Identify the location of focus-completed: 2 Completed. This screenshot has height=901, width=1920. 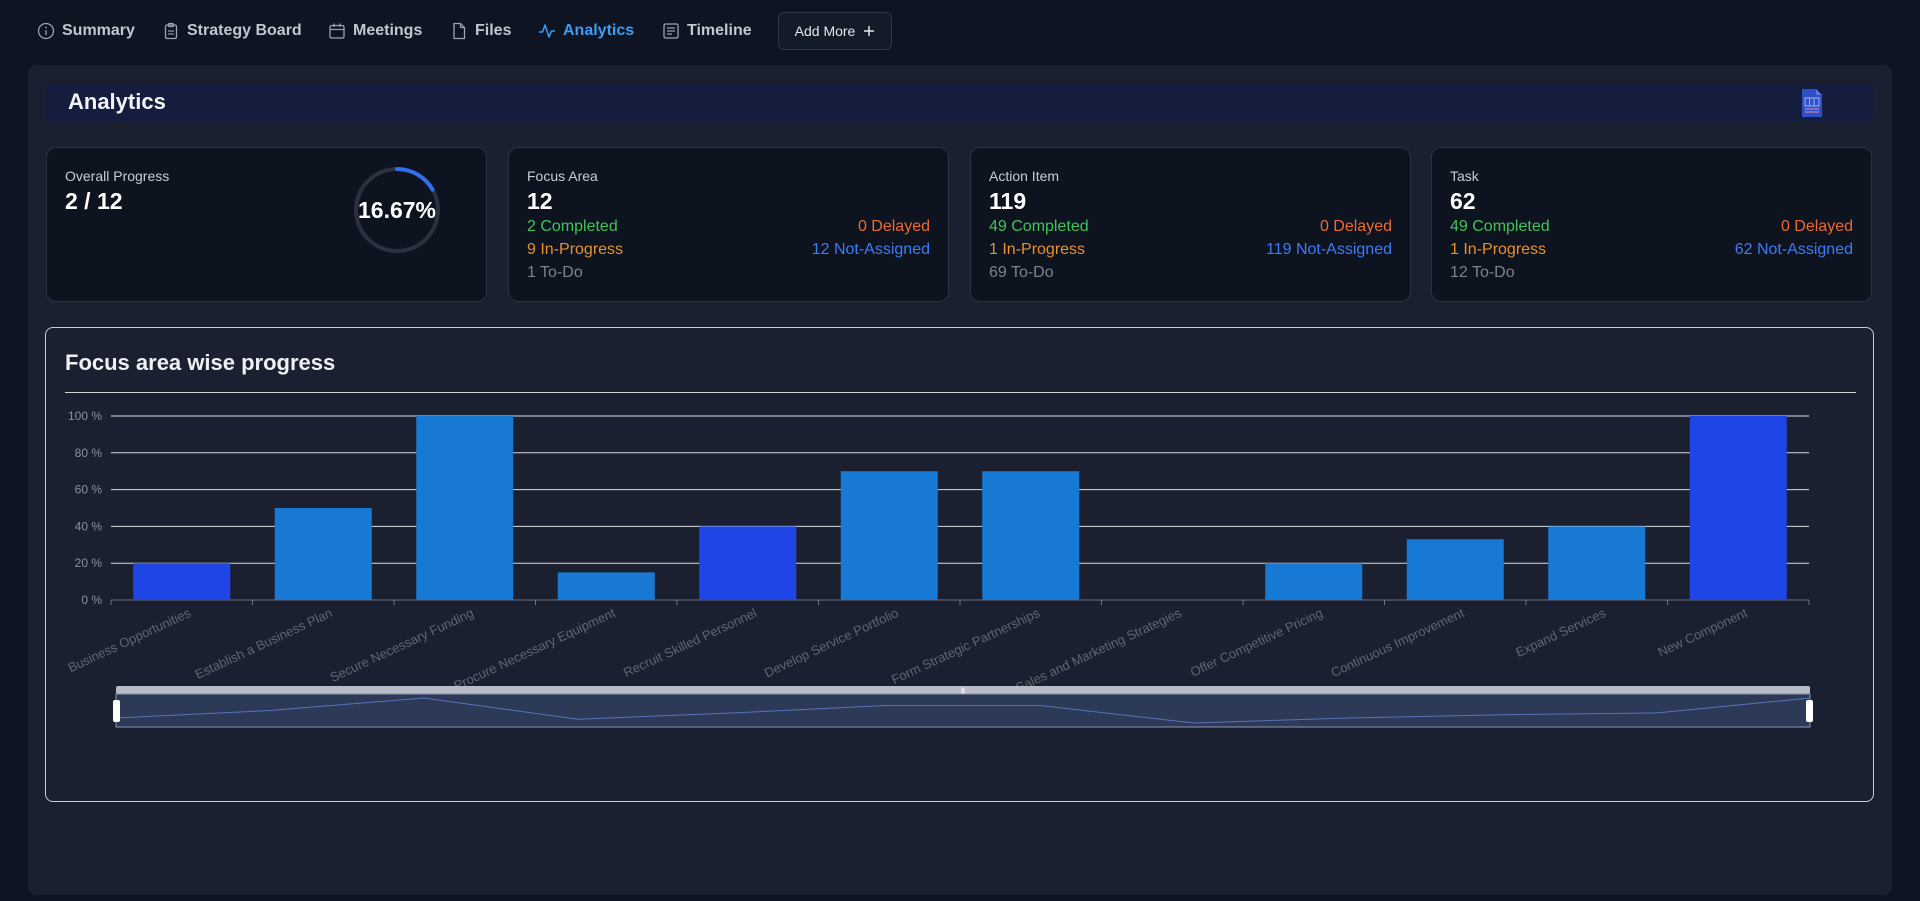
(572, 226).